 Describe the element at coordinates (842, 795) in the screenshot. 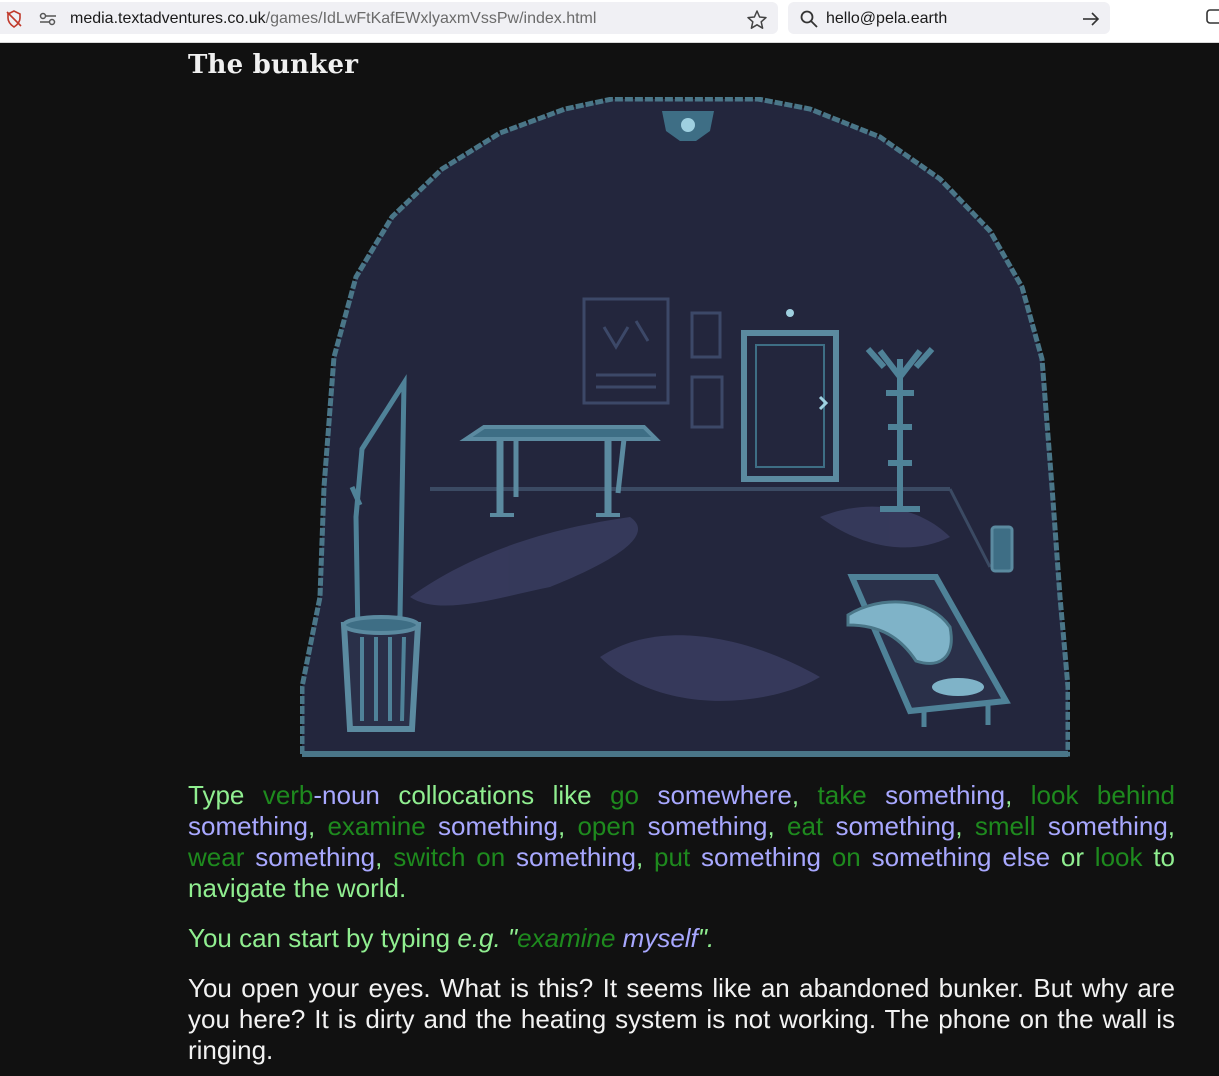

I see `verb-link: take` at that location.